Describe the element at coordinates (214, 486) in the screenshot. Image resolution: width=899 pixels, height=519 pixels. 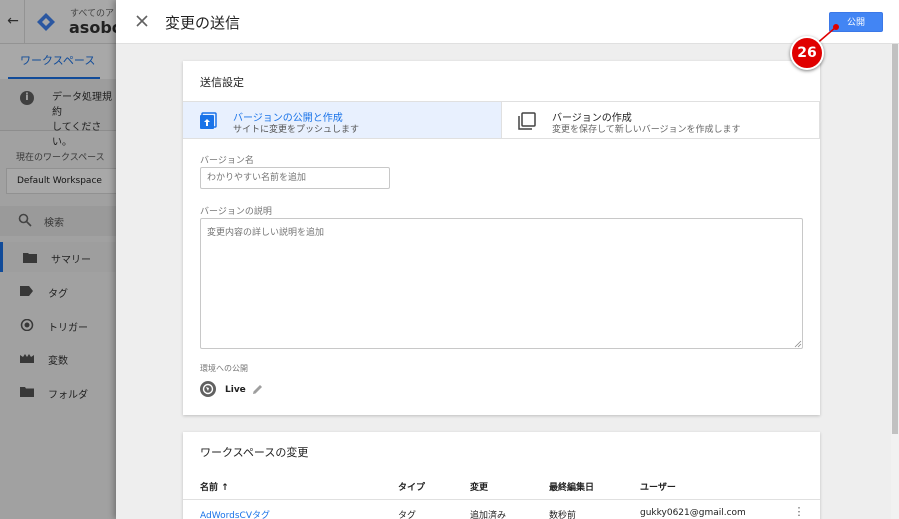
I see `column-header-name: 名前 ↑` at that location.